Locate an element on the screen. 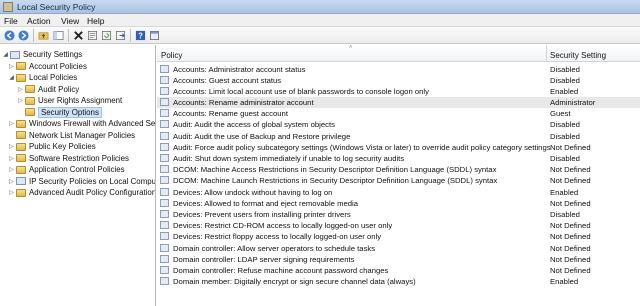  menu-action: Action is located at coordinates (39, 21).